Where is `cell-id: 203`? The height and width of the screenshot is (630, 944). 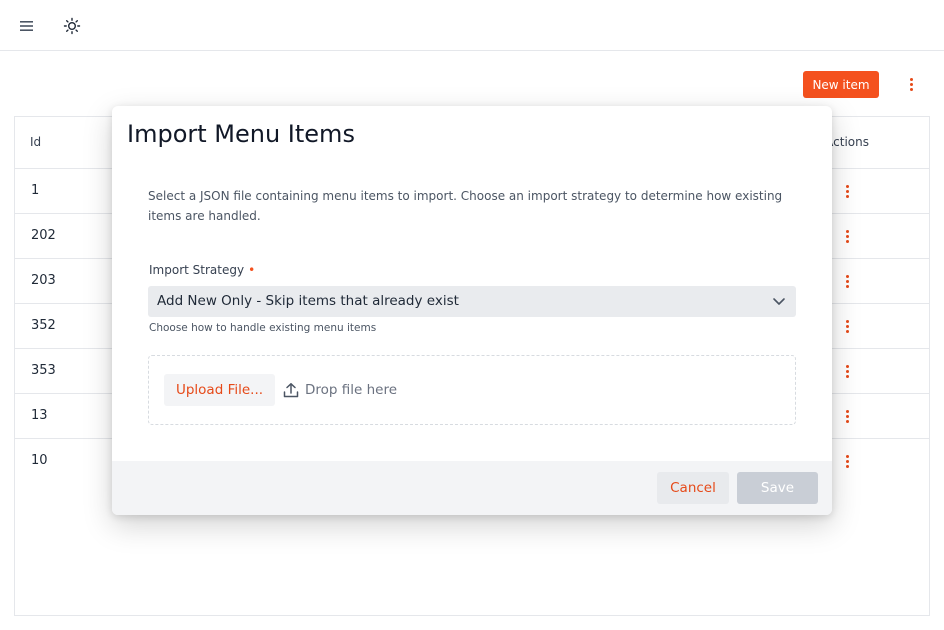 cell-id: 203 is located at coordinates (43, 280).